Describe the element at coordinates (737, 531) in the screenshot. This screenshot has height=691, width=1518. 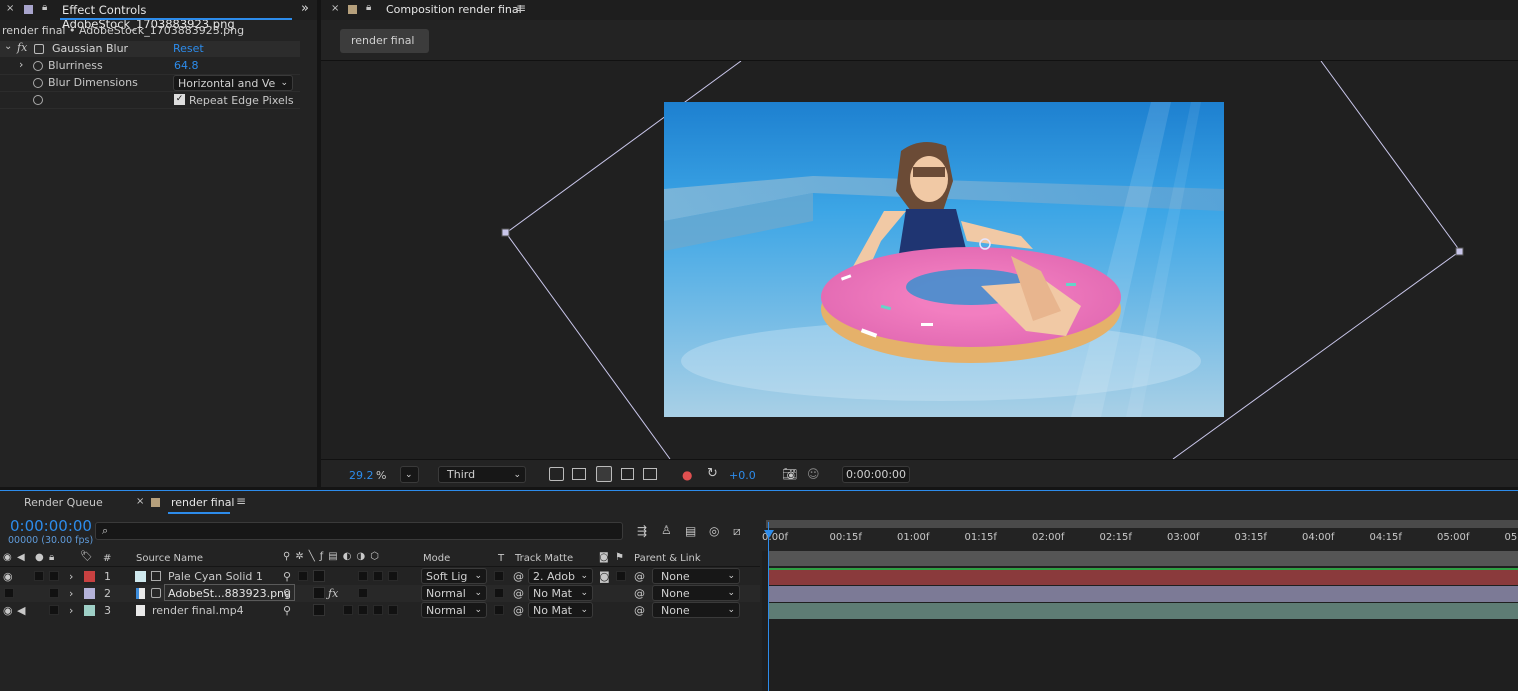
I see `graph-editor-icon: ⧄` at that location.